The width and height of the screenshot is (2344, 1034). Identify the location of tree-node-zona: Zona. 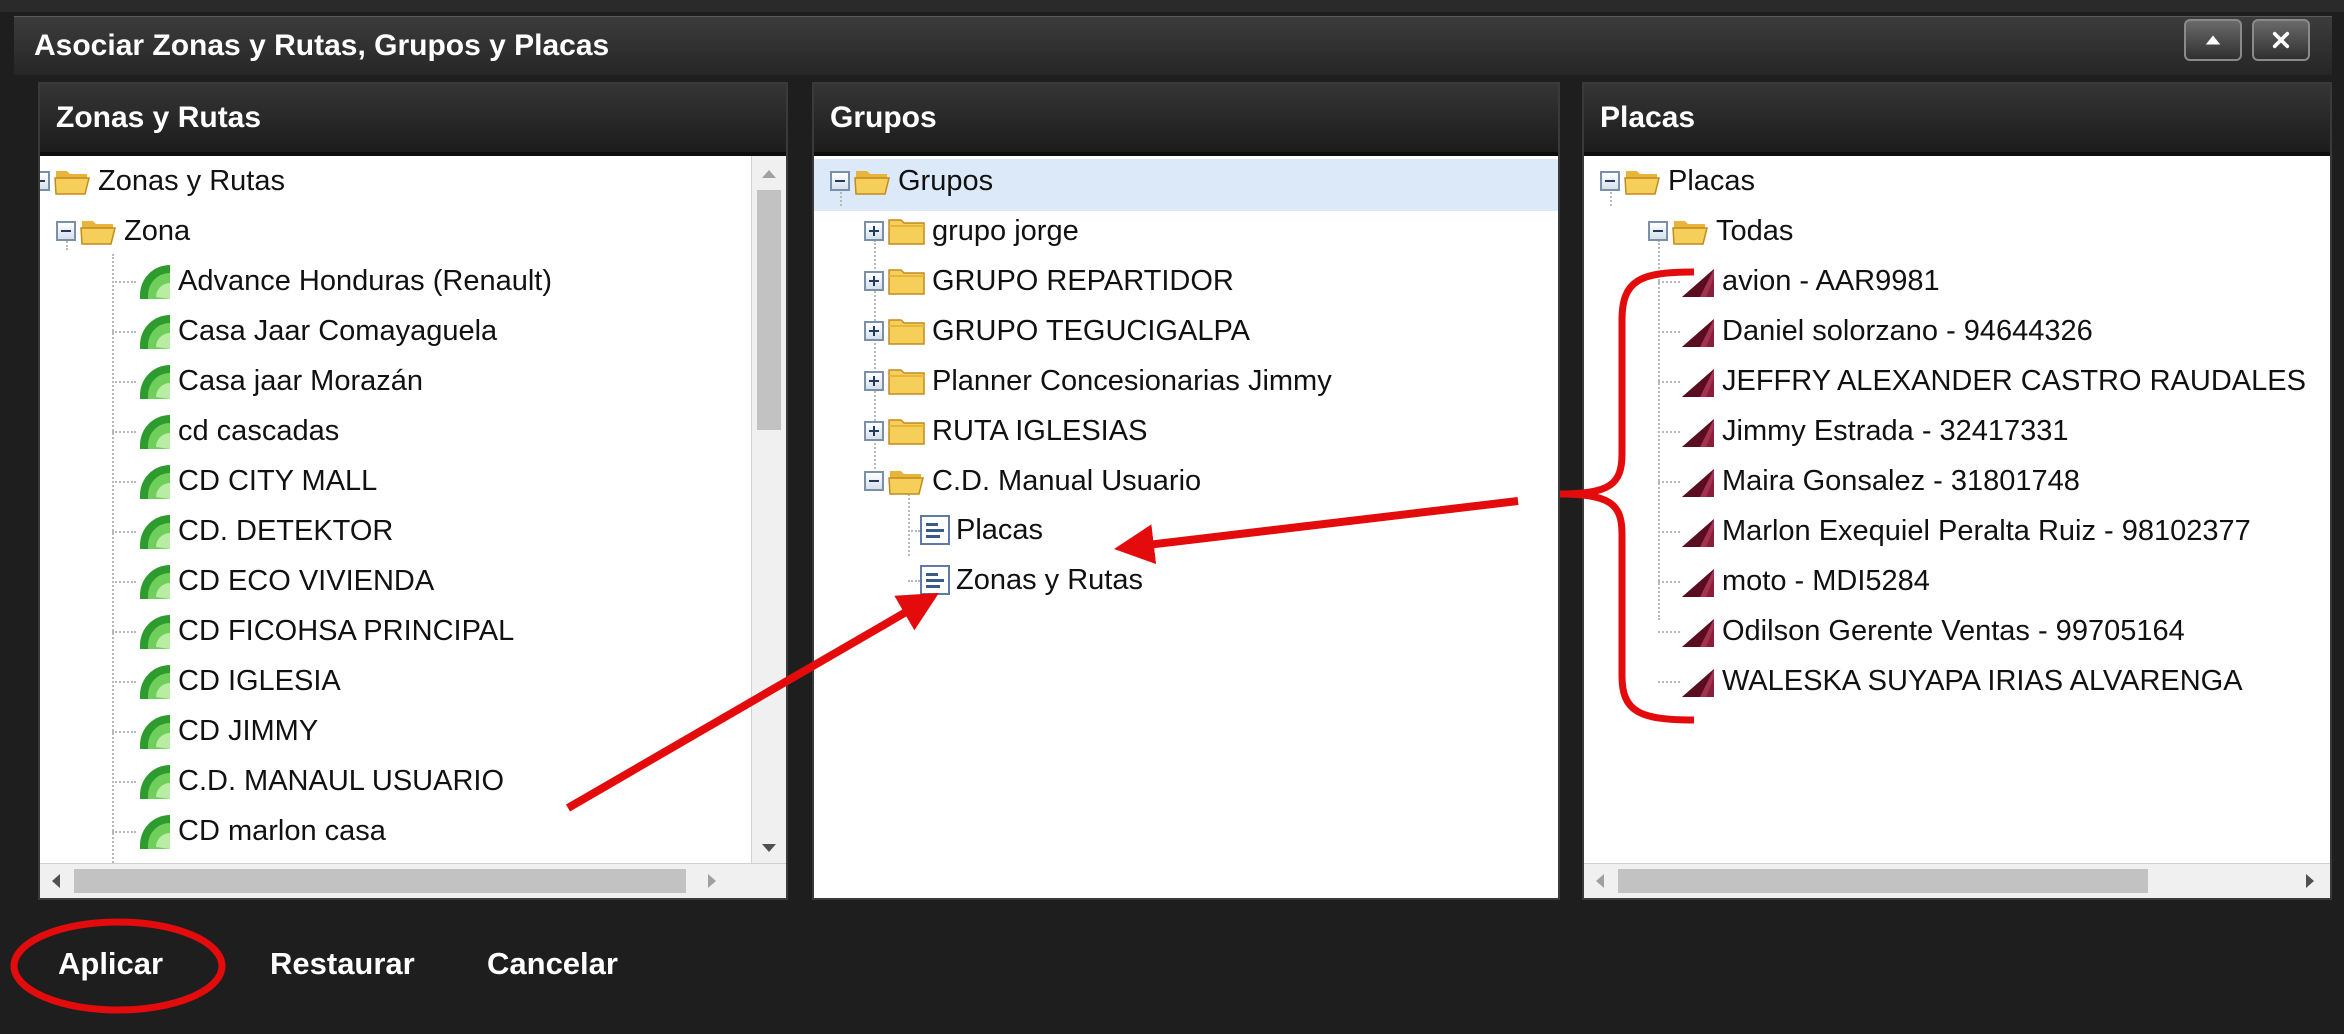
(123, 231).